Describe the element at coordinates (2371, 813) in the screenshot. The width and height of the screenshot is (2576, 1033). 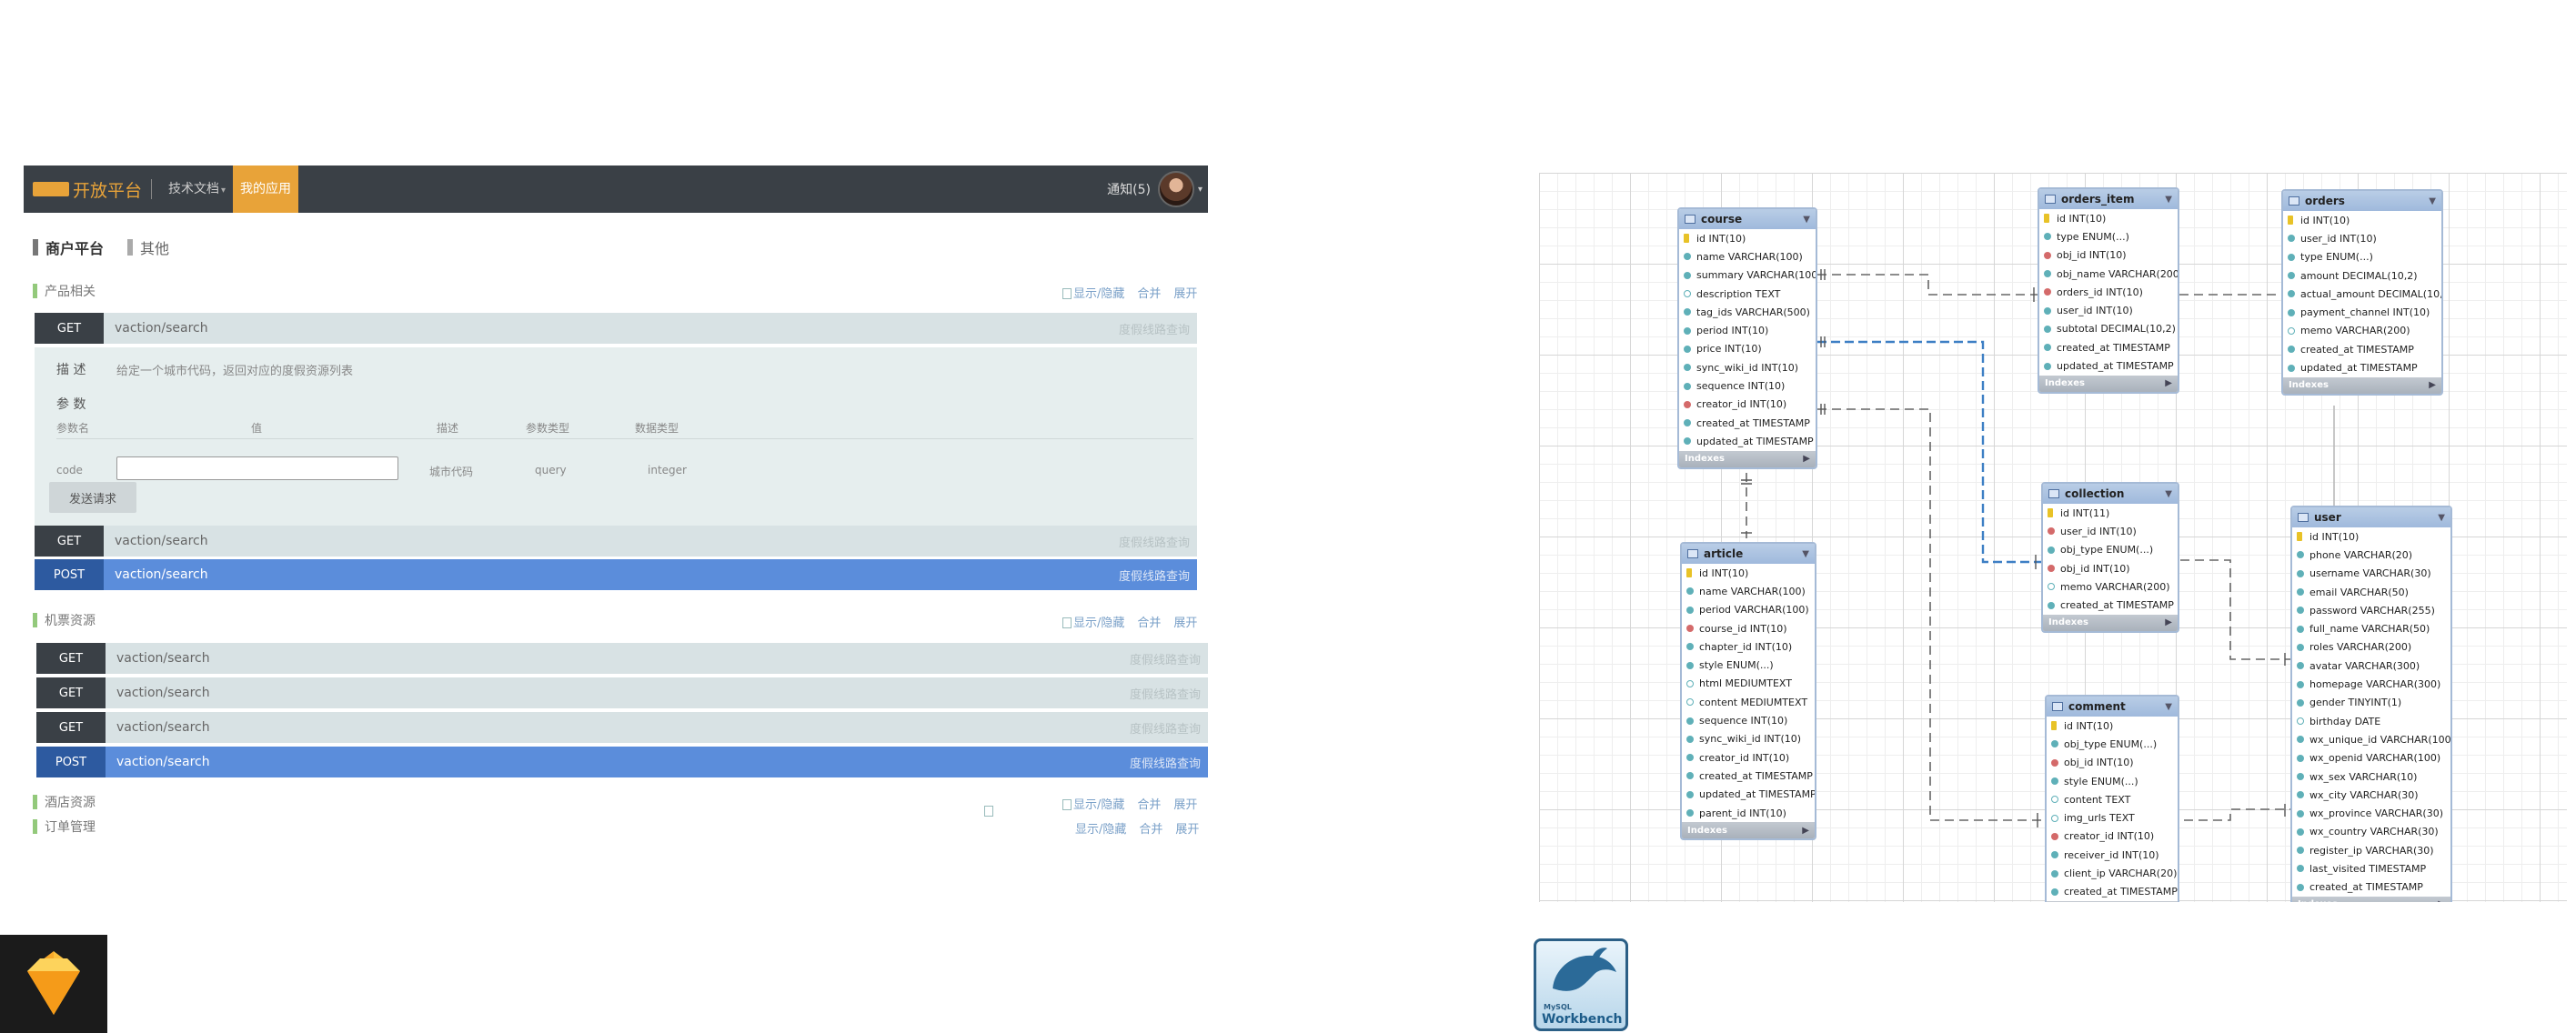
I see `er-column: wx_province VARCHAR(30)` at that location.